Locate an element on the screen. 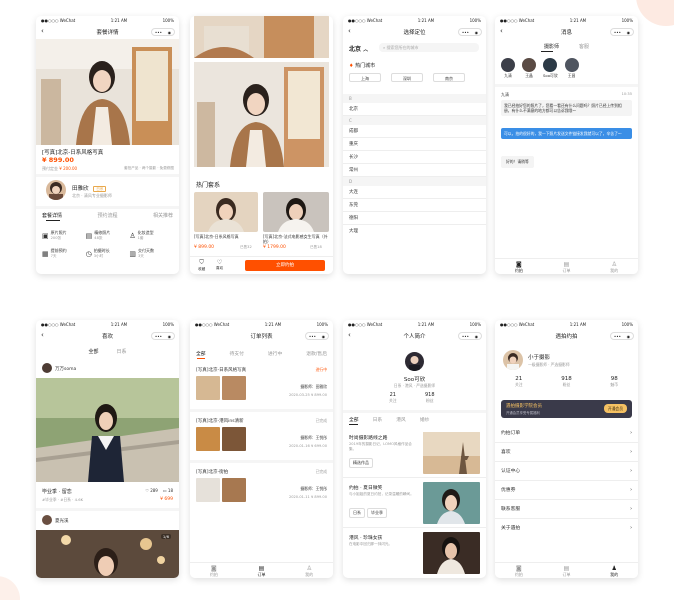 The image size is (674, 600). post-card: 时尚摄影路线之路 2019年的摄影日记，LOMO风格作品合集。 精选作品 is located at coordinates (414, 454).